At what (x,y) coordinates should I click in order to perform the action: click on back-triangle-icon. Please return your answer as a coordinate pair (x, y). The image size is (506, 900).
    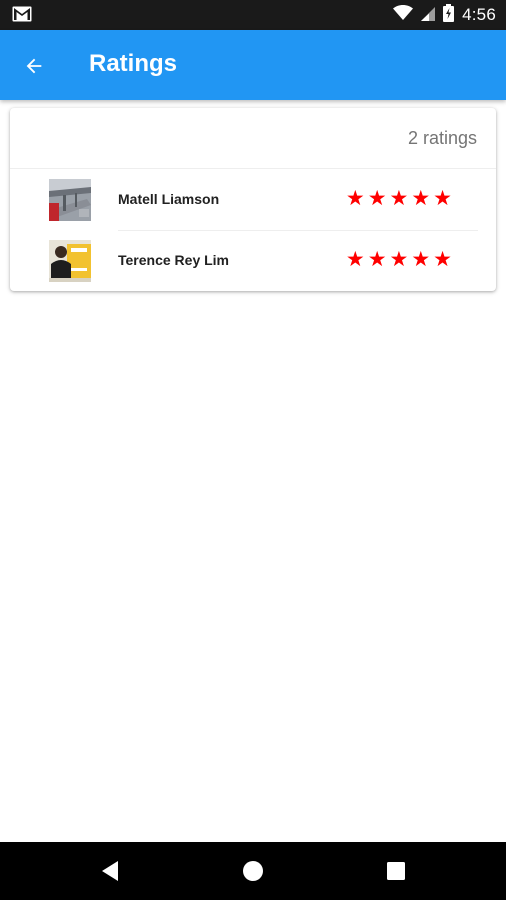
    Looking at the image, I should click on (110, 871).